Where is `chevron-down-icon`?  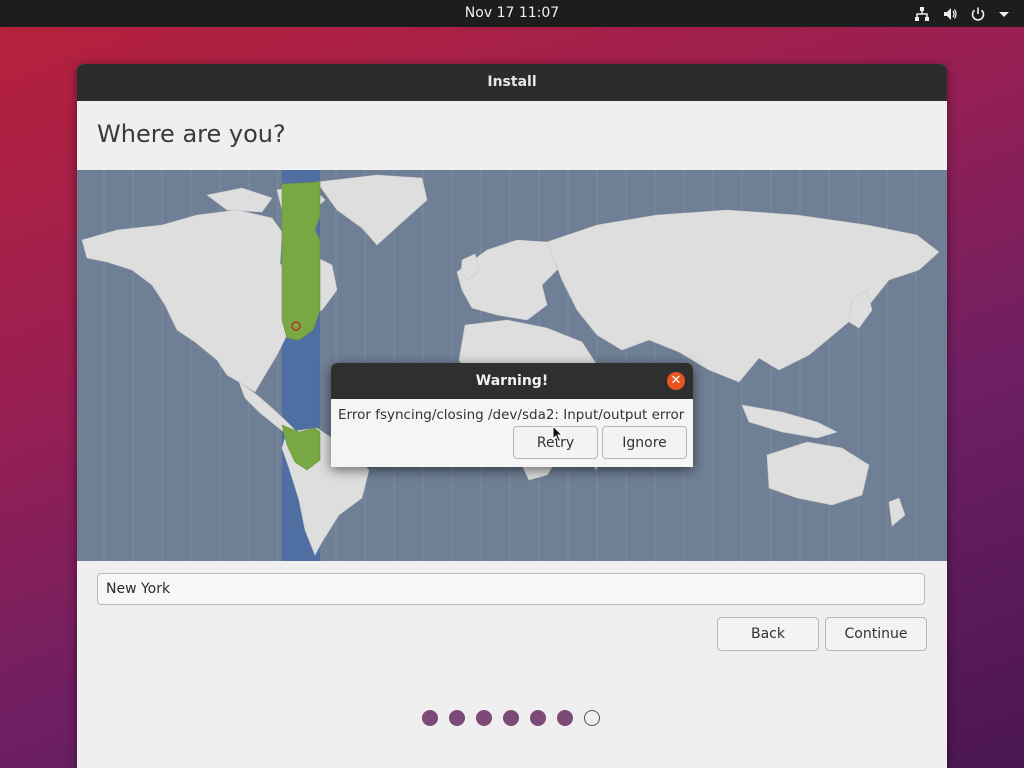
chevron-down-icon is located at coordinates (1004, 14).